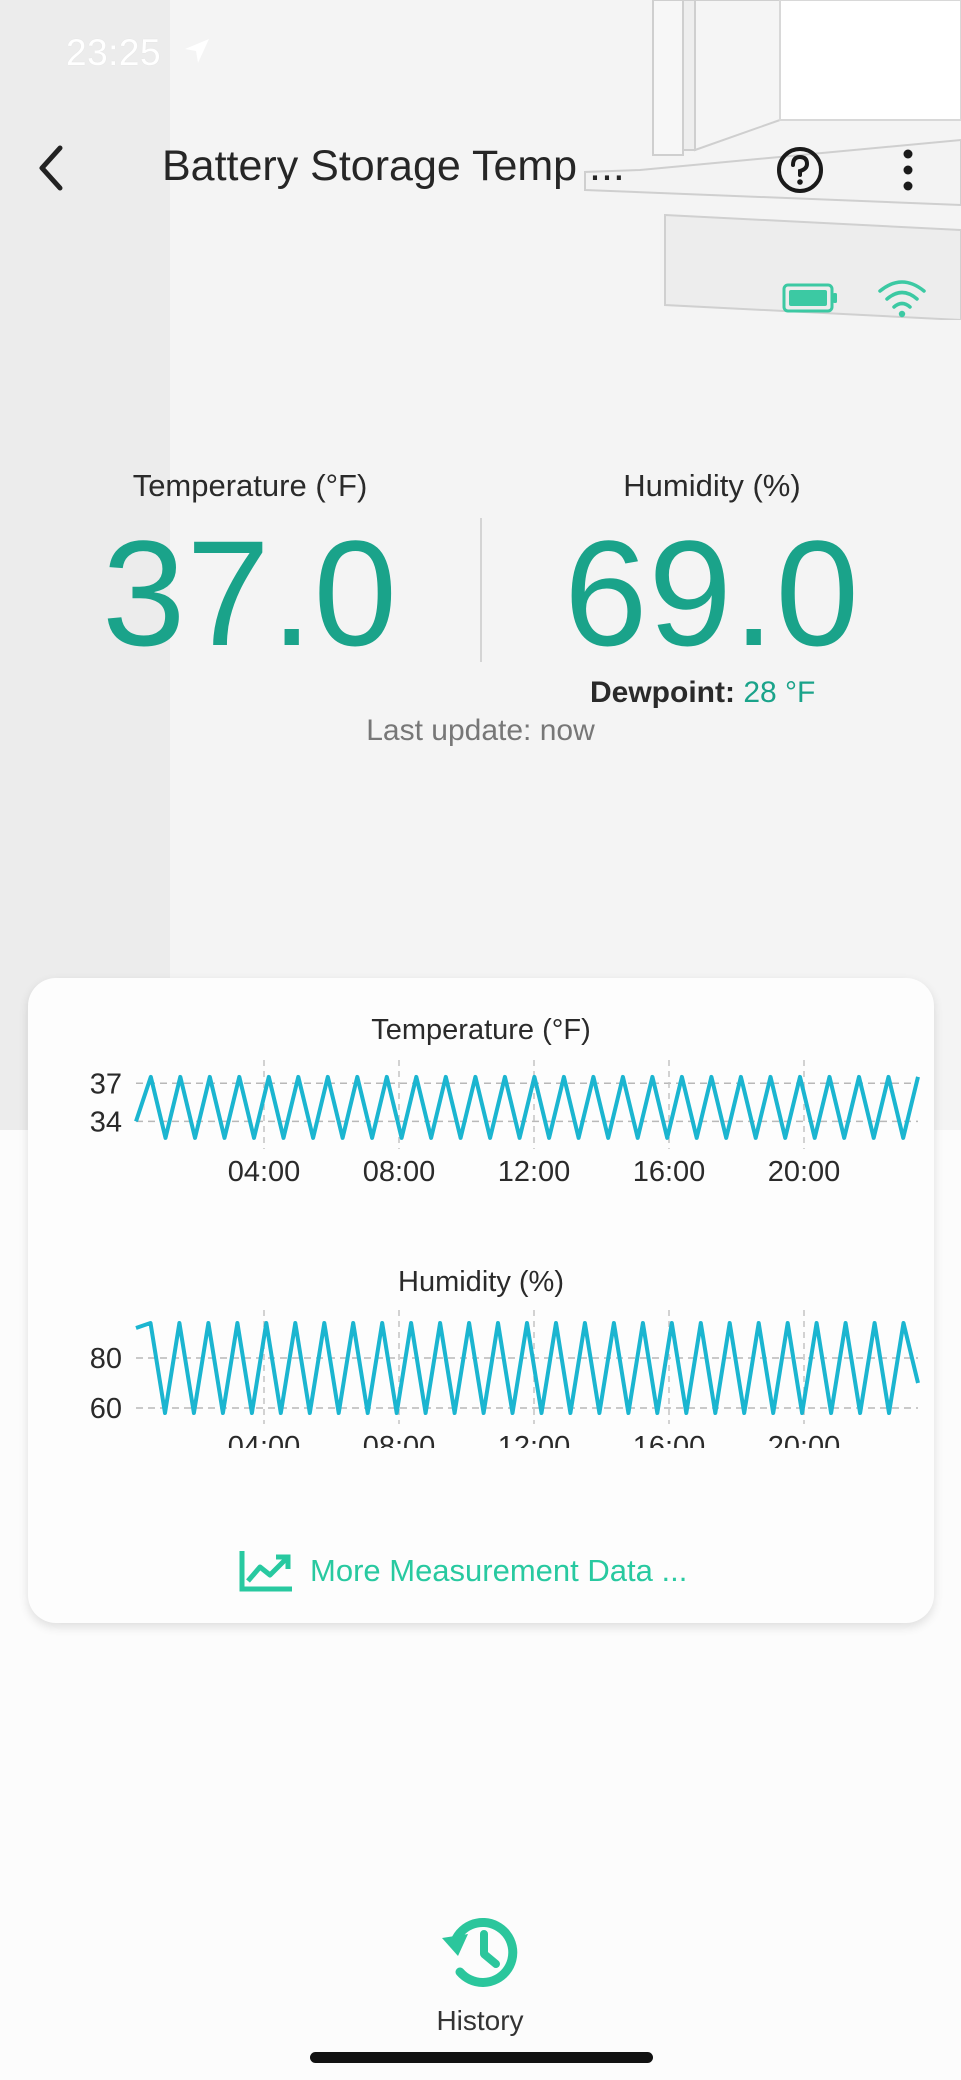 This screenshot has height=2080, width=961. I want to click on humidity-chart-title: Humidity (%), so click(481, 1282).